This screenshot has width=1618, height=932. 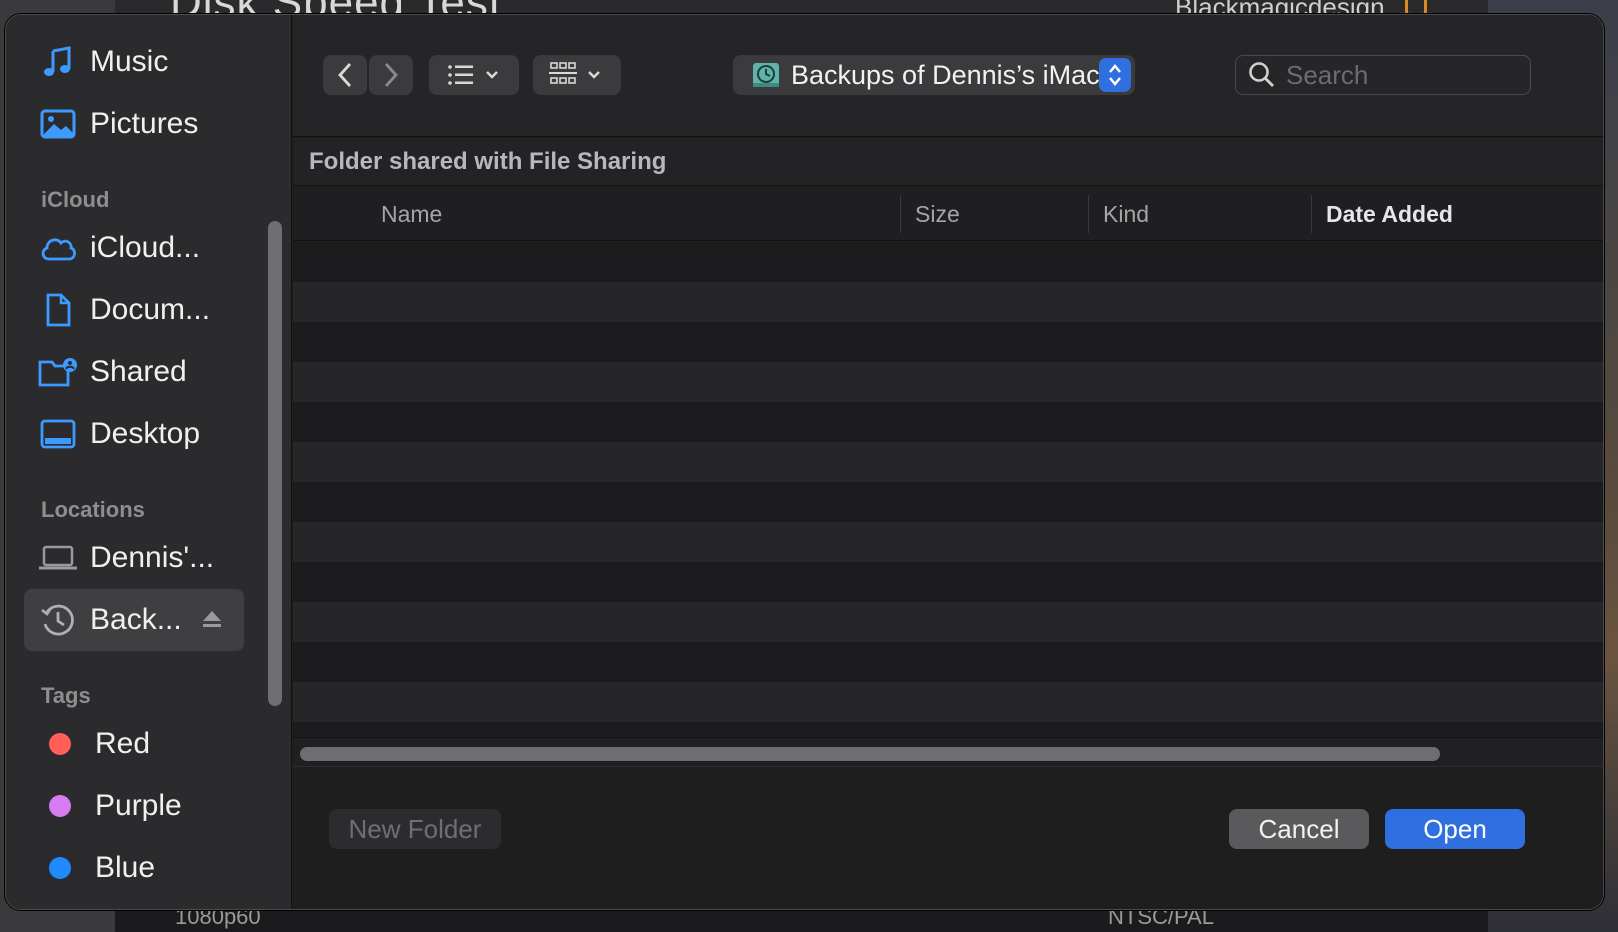 I want to click on sidebar-item-tag-purple: Purple, so click(x=134, y=806).